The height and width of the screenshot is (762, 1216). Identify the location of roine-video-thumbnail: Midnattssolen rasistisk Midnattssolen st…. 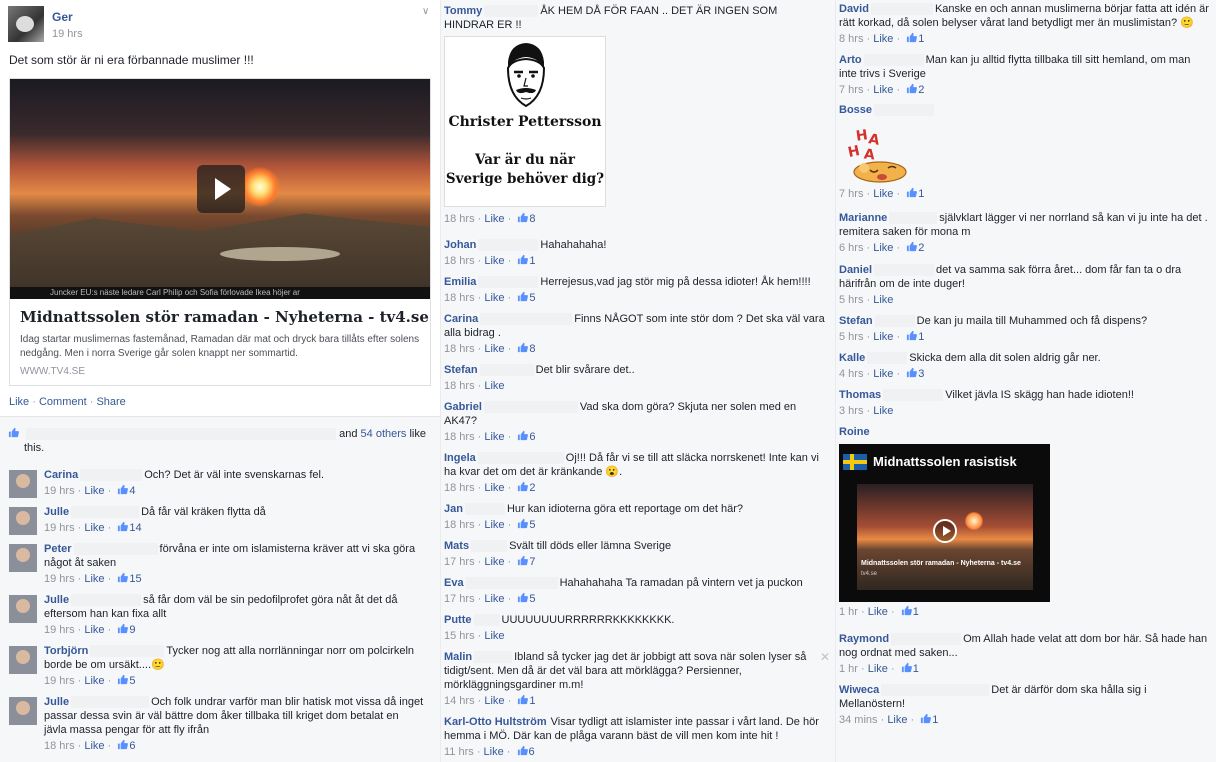
(944, 523).